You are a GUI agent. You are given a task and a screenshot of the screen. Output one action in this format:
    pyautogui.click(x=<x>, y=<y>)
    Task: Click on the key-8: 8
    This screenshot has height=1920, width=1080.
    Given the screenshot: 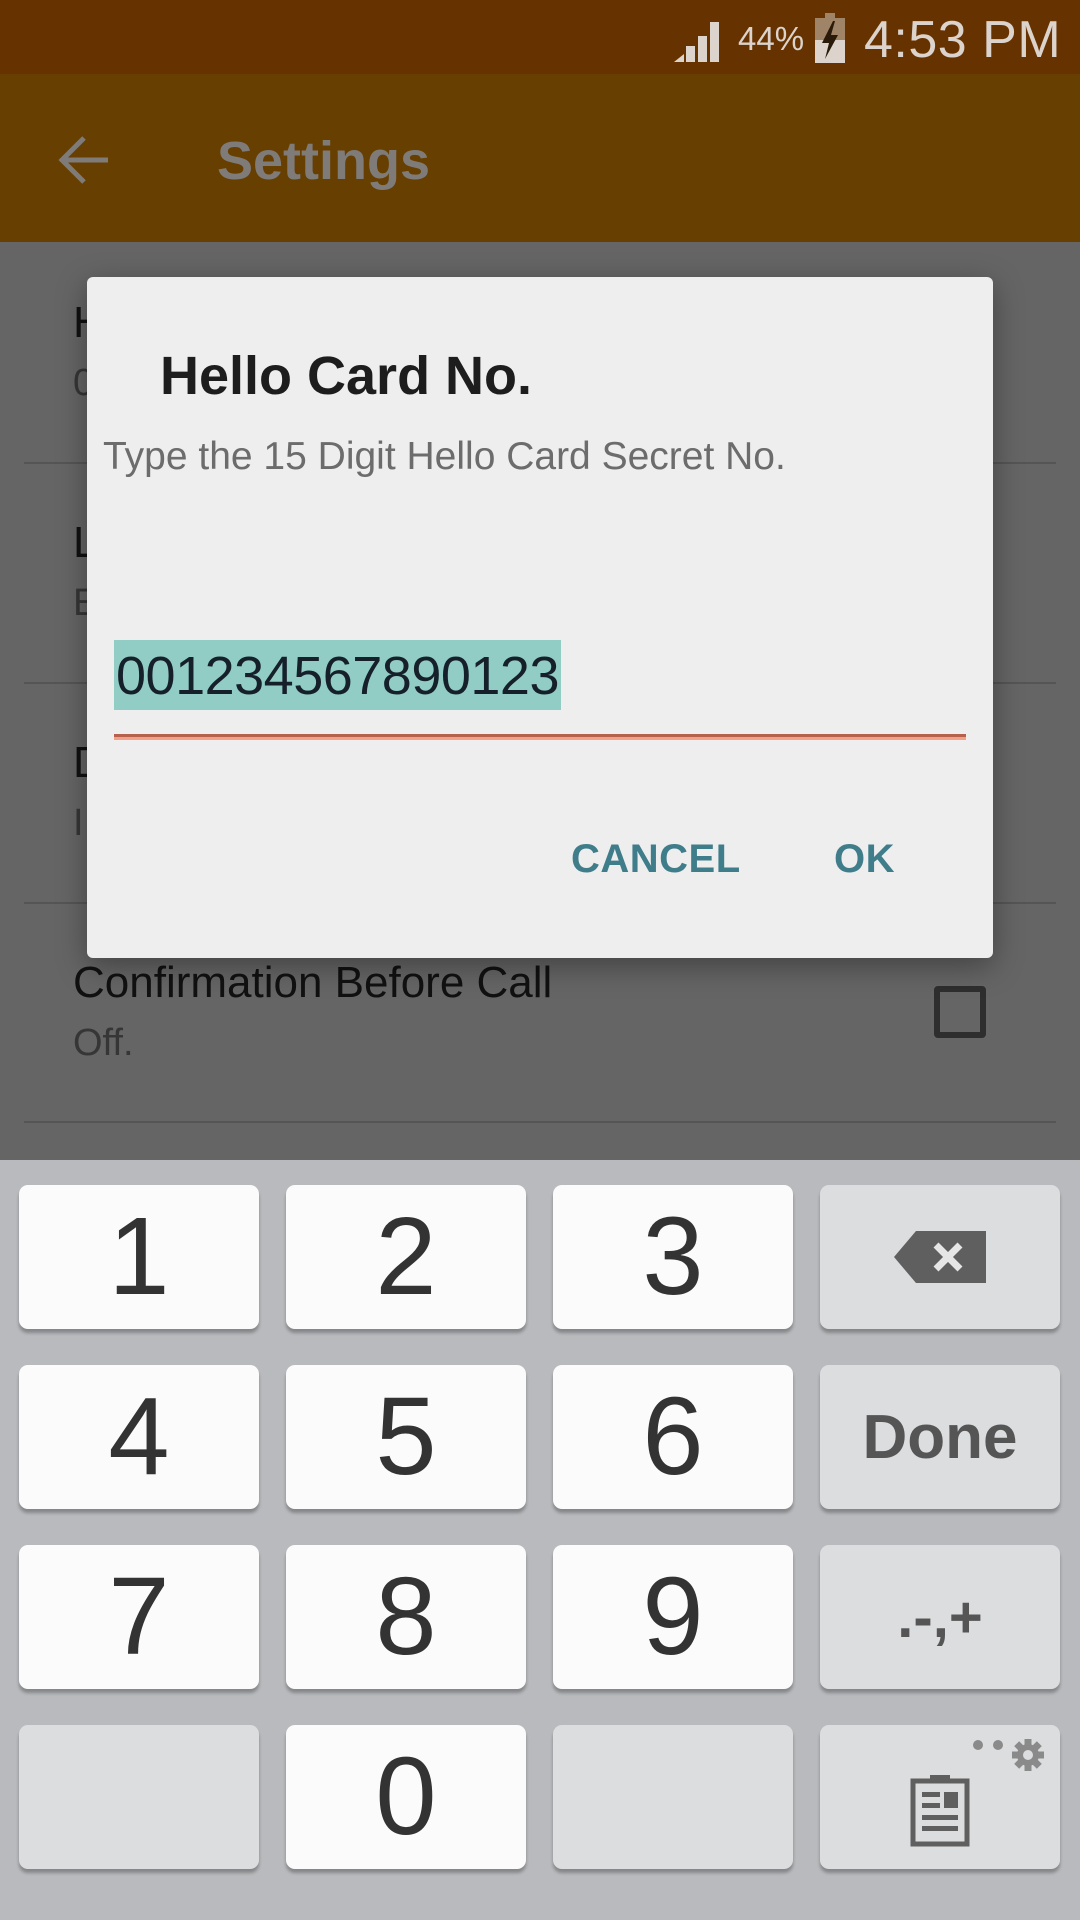 What is the action you would take?
    pyautogui.click(x=406, y=1617)
    